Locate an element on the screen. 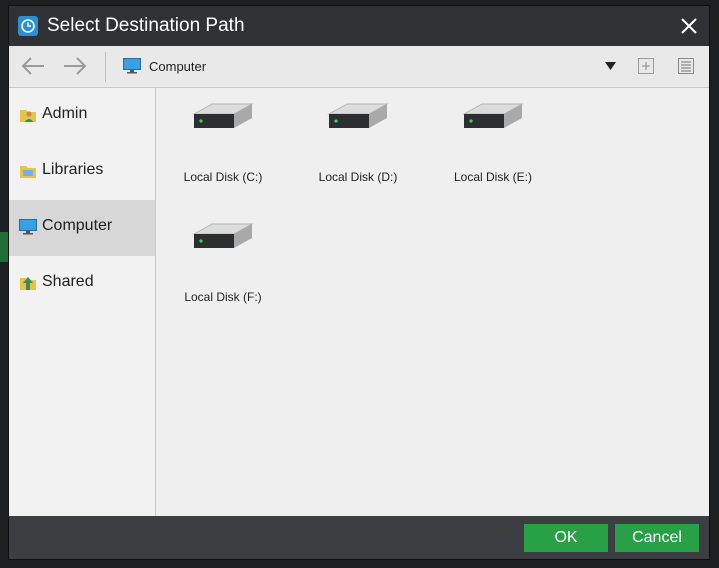 The height and width of the screenshot is (568, 719). close-button is located at coordinates (689, 26).